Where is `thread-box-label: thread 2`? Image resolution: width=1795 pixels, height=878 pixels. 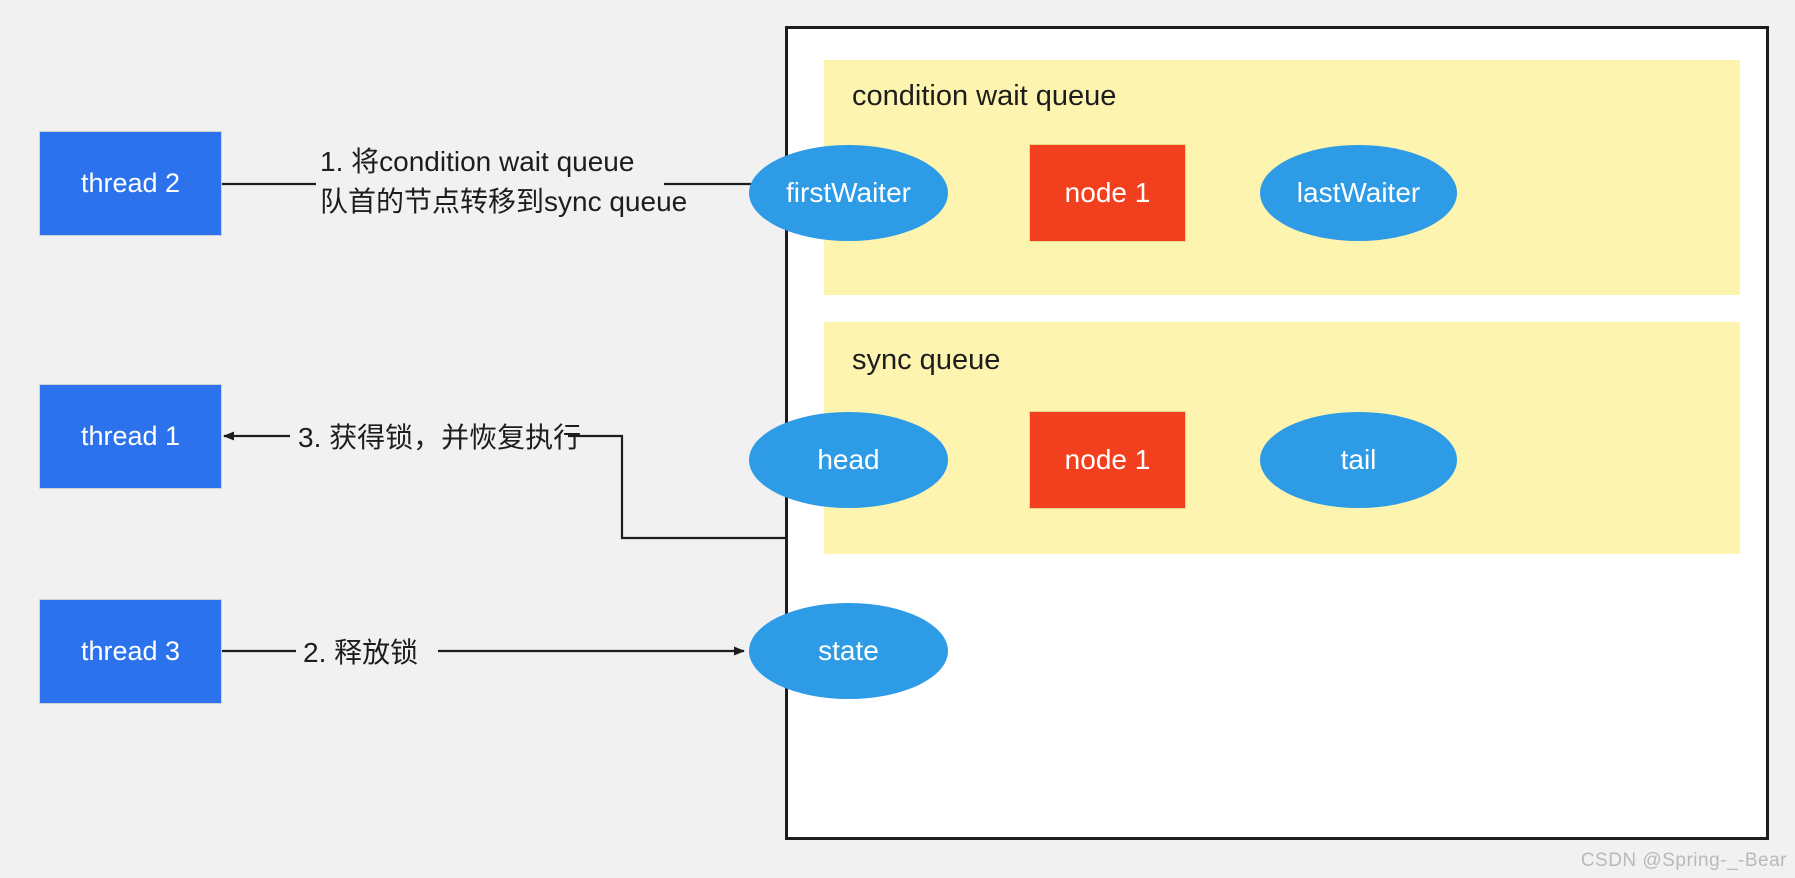
thread-box-label: thread 2 is located at coordinates (130, 183).